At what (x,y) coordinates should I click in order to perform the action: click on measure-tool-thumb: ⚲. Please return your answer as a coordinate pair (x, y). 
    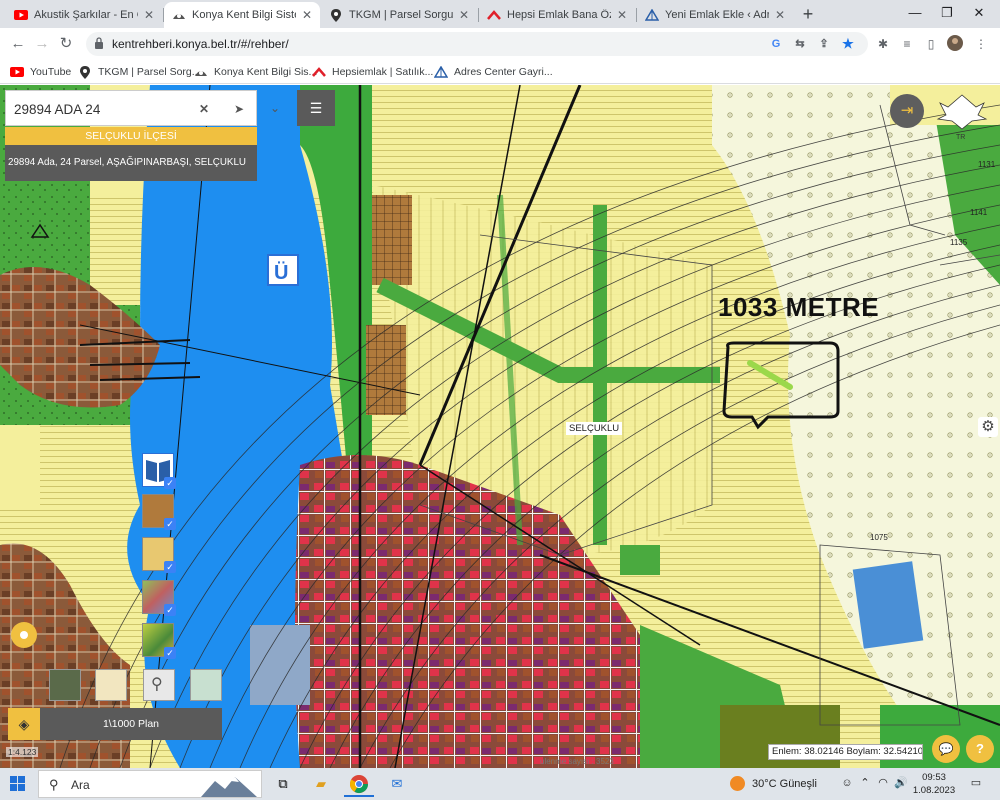
    Looking at the image, I should click on (159, 685).